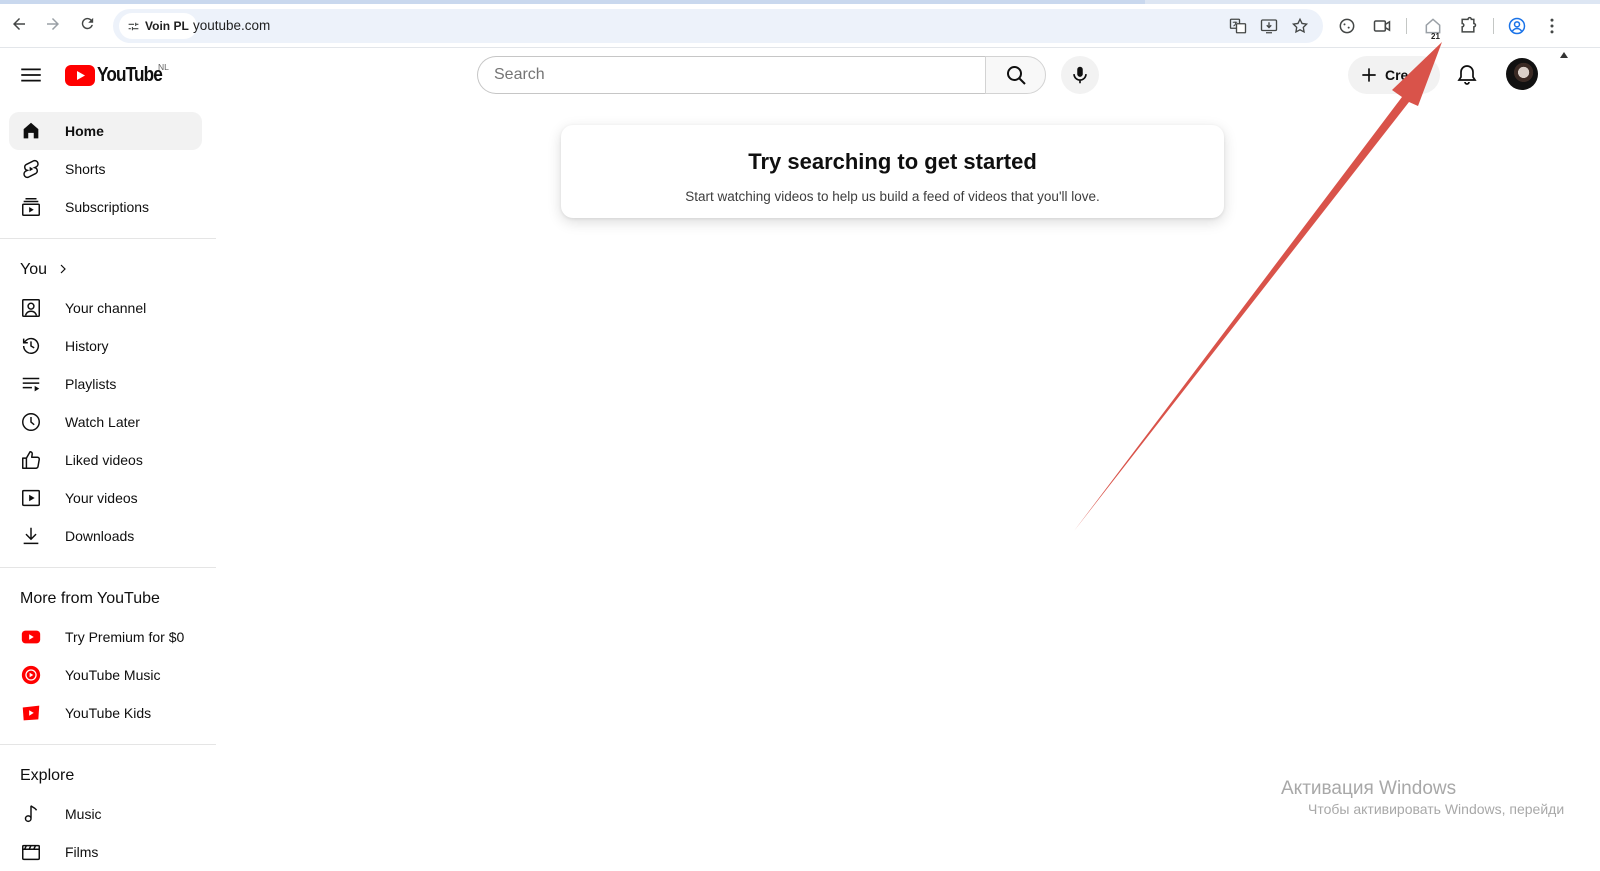  I want to click on site-chip-label: Voin PL, so click(167, 26).